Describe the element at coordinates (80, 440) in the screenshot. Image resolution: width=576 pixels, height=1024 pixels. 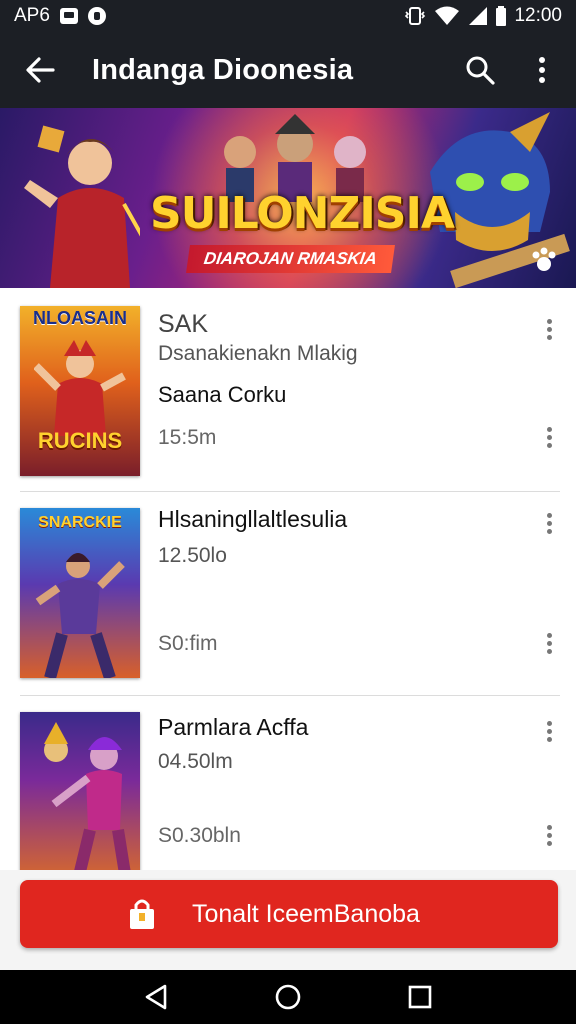
I see `cover-subtitle: RUCINS` at that location.